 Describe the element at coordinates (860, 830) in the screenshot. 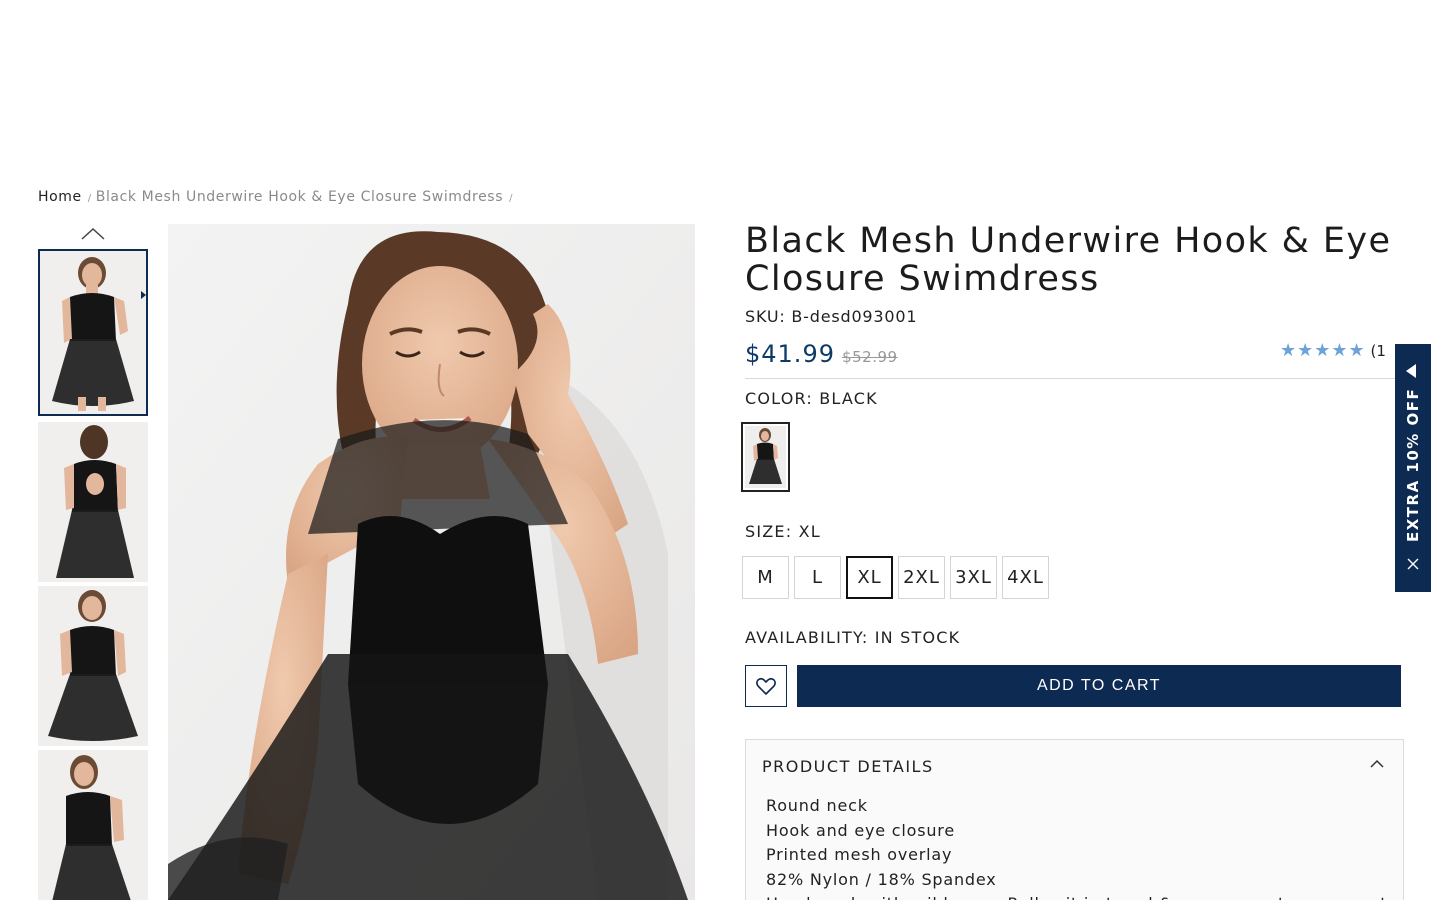

I see `list-item: Hook and eye closure` at that location.